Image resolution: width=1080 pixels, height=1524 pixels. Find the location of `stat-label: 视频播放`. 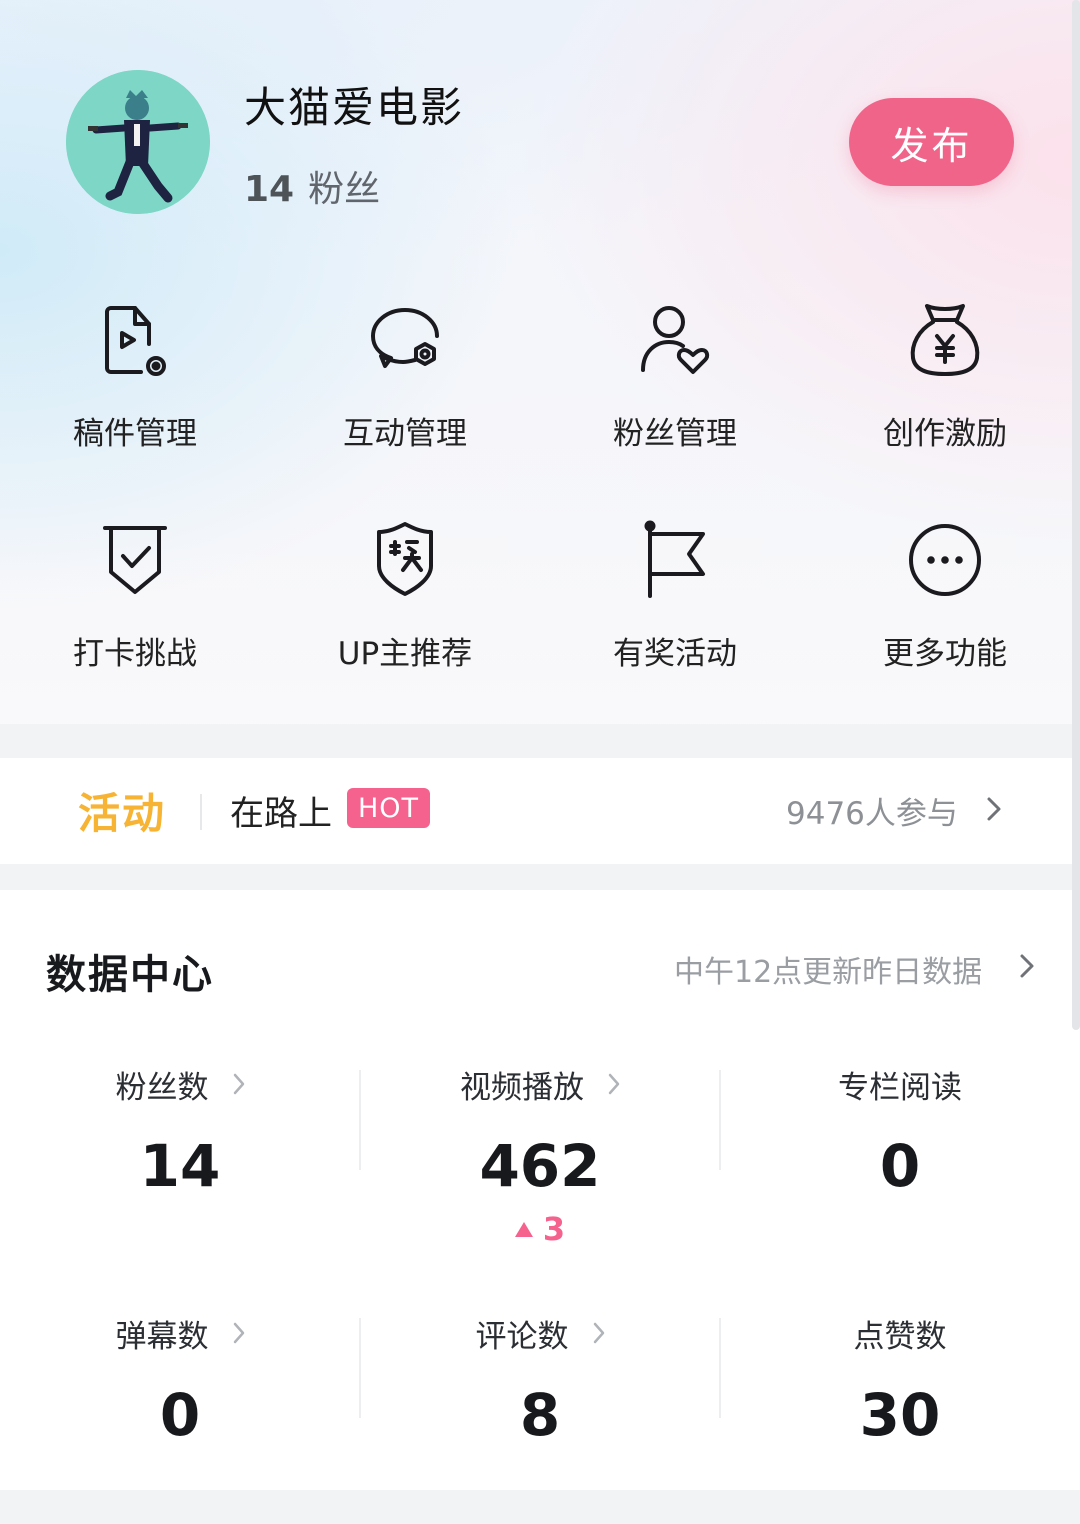

stat-label: 视频播放 is located at coordinates (522, 1087).